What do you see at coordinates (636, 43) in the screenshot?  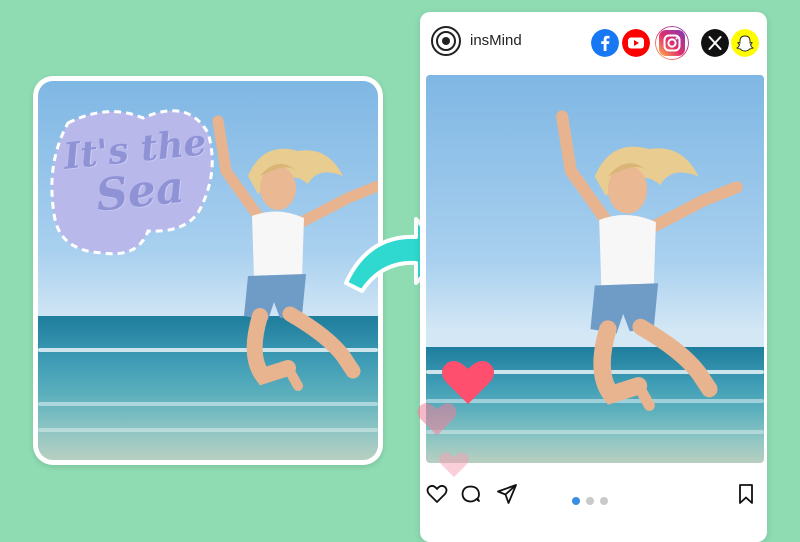 I see `youtube-icon` at bounding box center [636, 43].